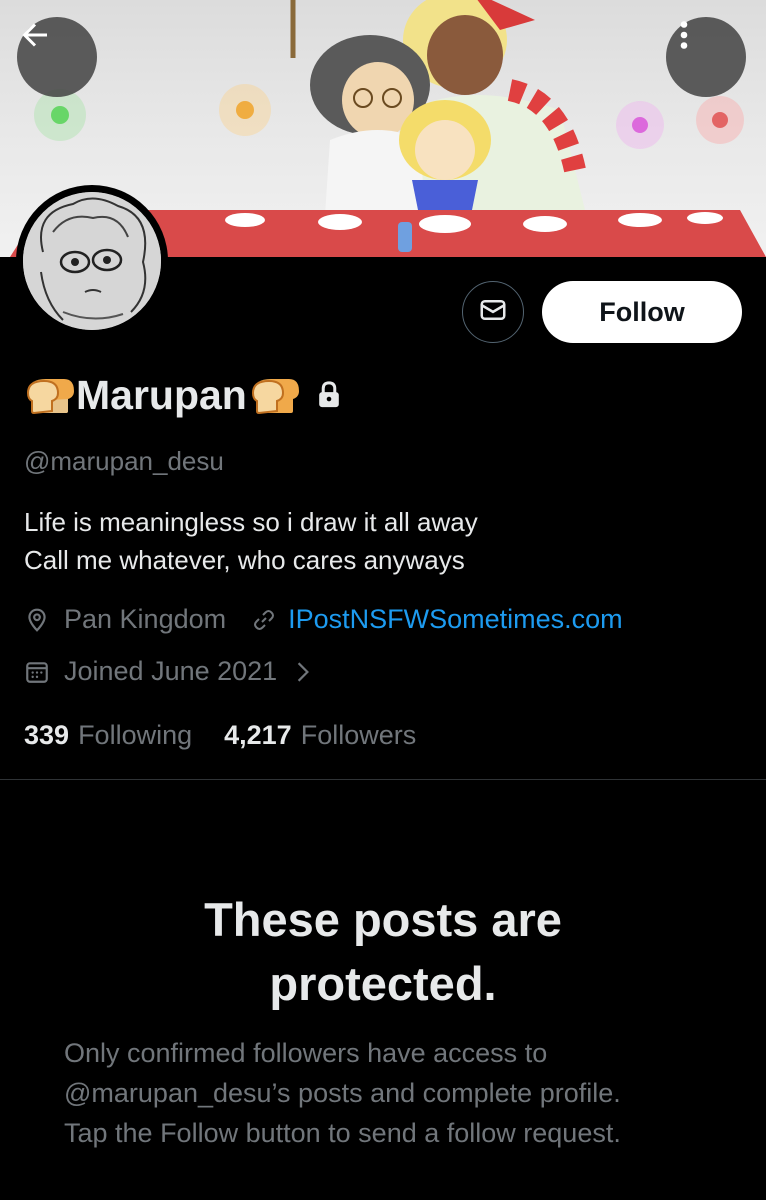 This screenshot has height=1200, width=766. I want to click on bio-line: Call me whatever, who cares anyways, so click(244, 560).